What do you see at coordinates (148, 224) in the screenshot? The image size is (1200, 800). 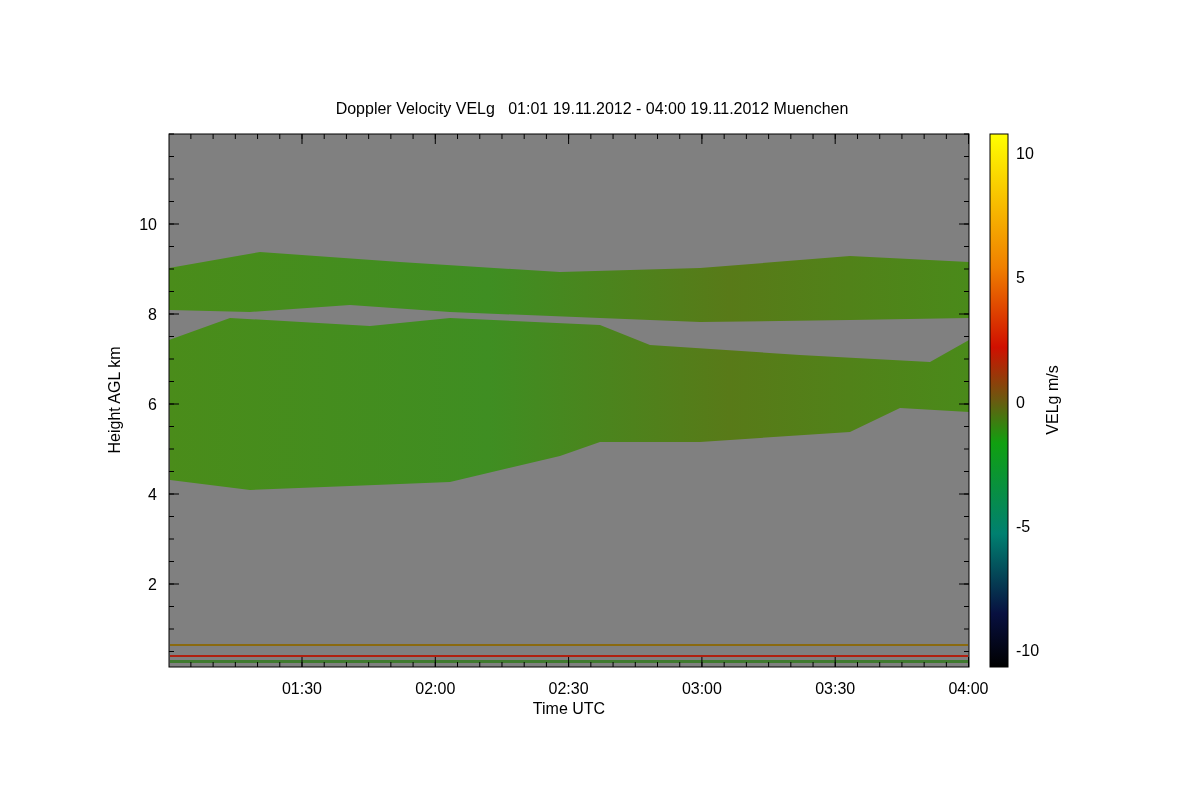 I see `y-tick-label: 10` at bounding box center [148, 224].